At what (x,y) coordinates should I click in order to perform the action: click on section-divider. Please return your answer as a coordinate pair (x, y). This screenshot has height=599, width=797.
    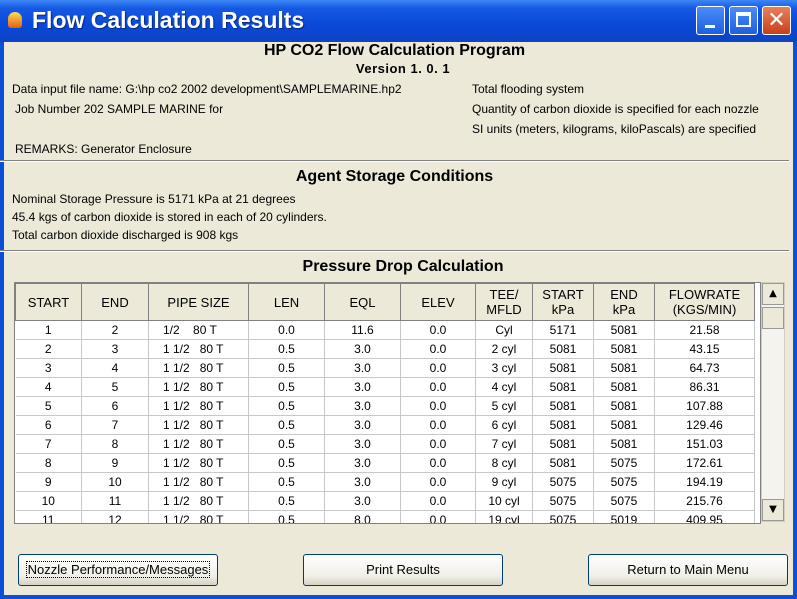
    Looking at the image, I should click on (394, 251).